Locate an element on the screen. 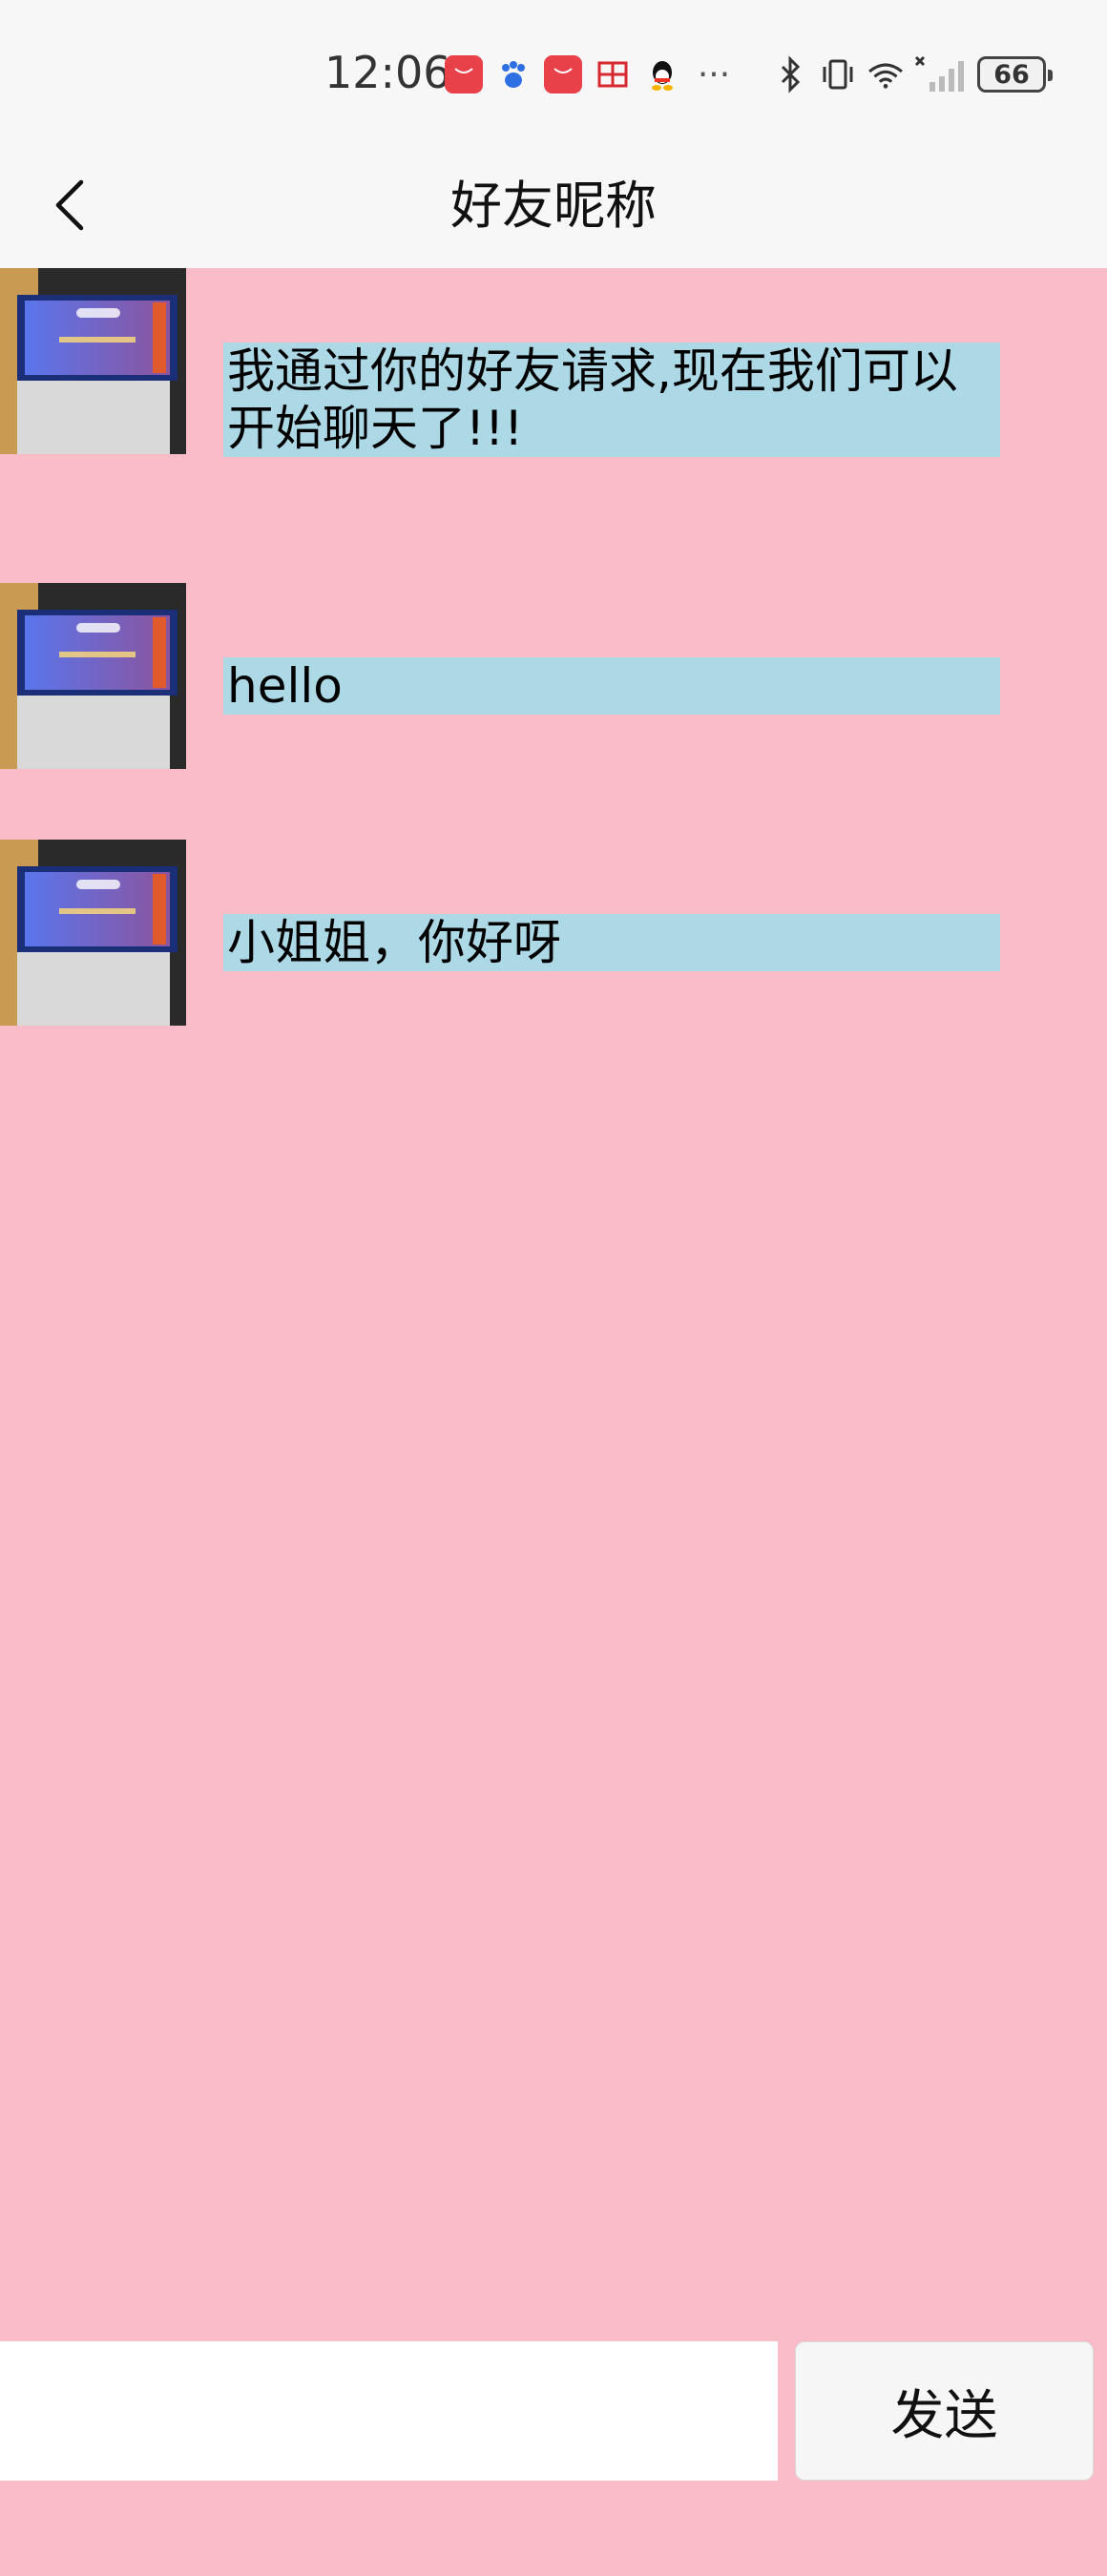 The height and width of the screenshot is (2576, 1107). send-button: 发送 is located at coordinates (944, 2411).